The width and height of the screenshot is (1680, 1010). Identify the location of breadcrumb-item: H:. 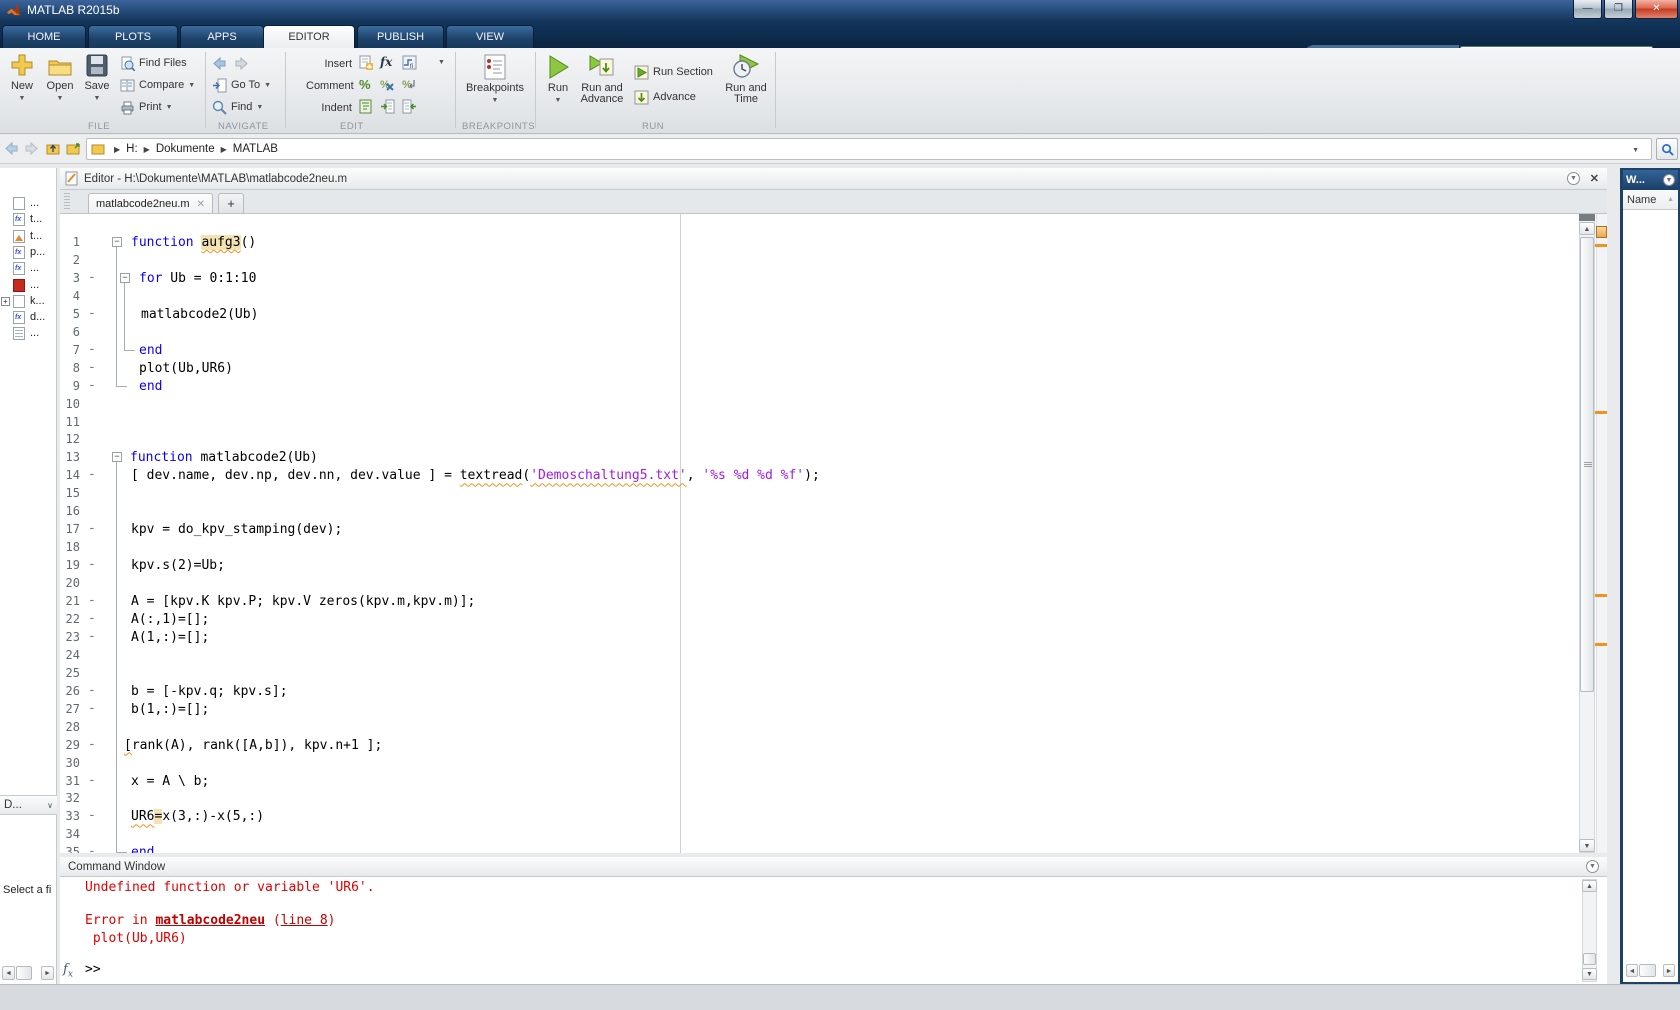
(132, 149).